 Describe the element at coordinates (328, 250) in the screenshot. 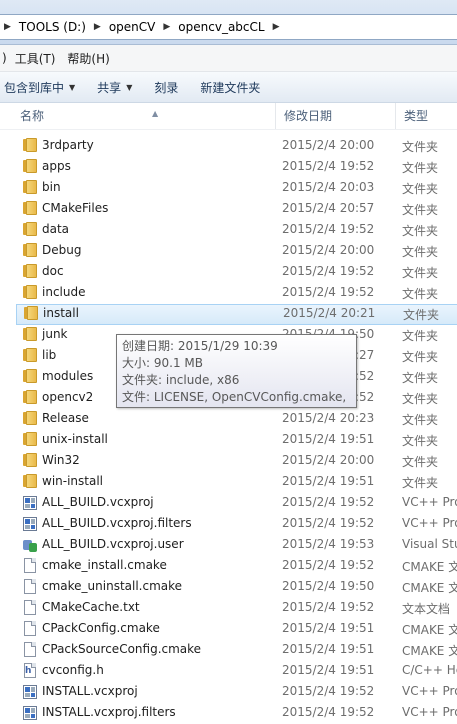

I see `file-date: 2015/2/4 20:00` at that location.